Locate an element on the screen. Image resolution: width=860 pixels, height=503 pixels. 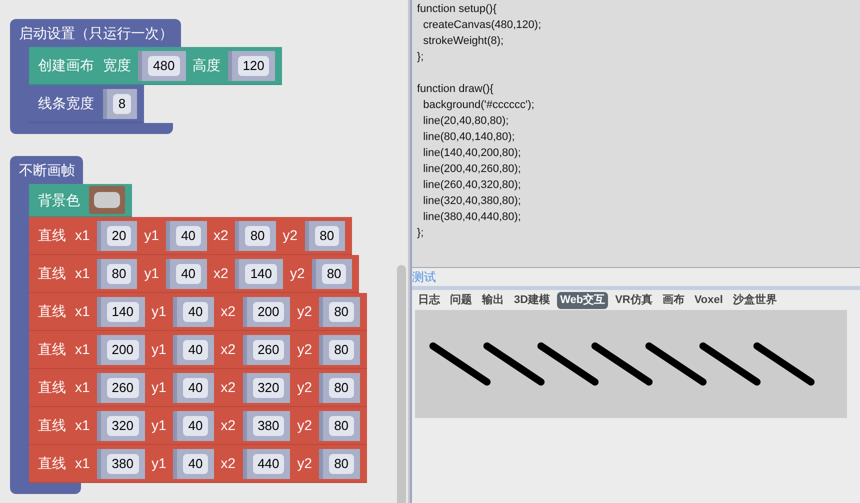
panel-tab: Voxel is located at coordinates (708, 300).